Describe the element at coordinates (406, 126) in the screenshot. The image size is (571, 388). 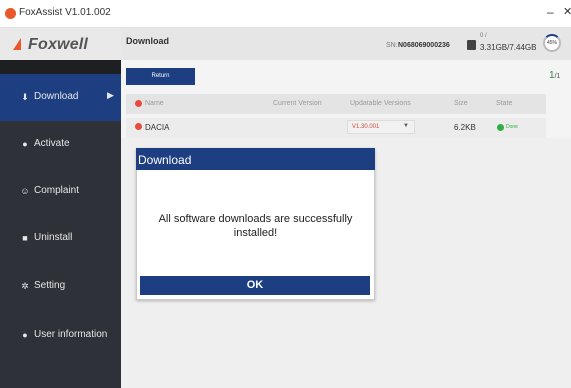
I see `chevron-down-icon: ▼` at that location.